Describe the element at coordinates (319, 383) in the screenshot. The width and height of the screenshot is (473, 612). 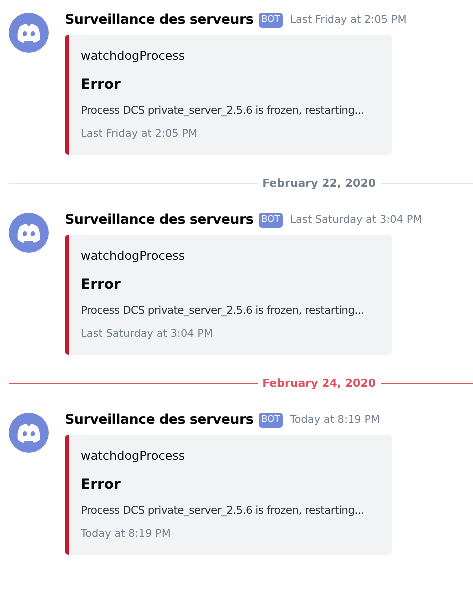
I see `date-divider-label: February 24, 2020` at that location.